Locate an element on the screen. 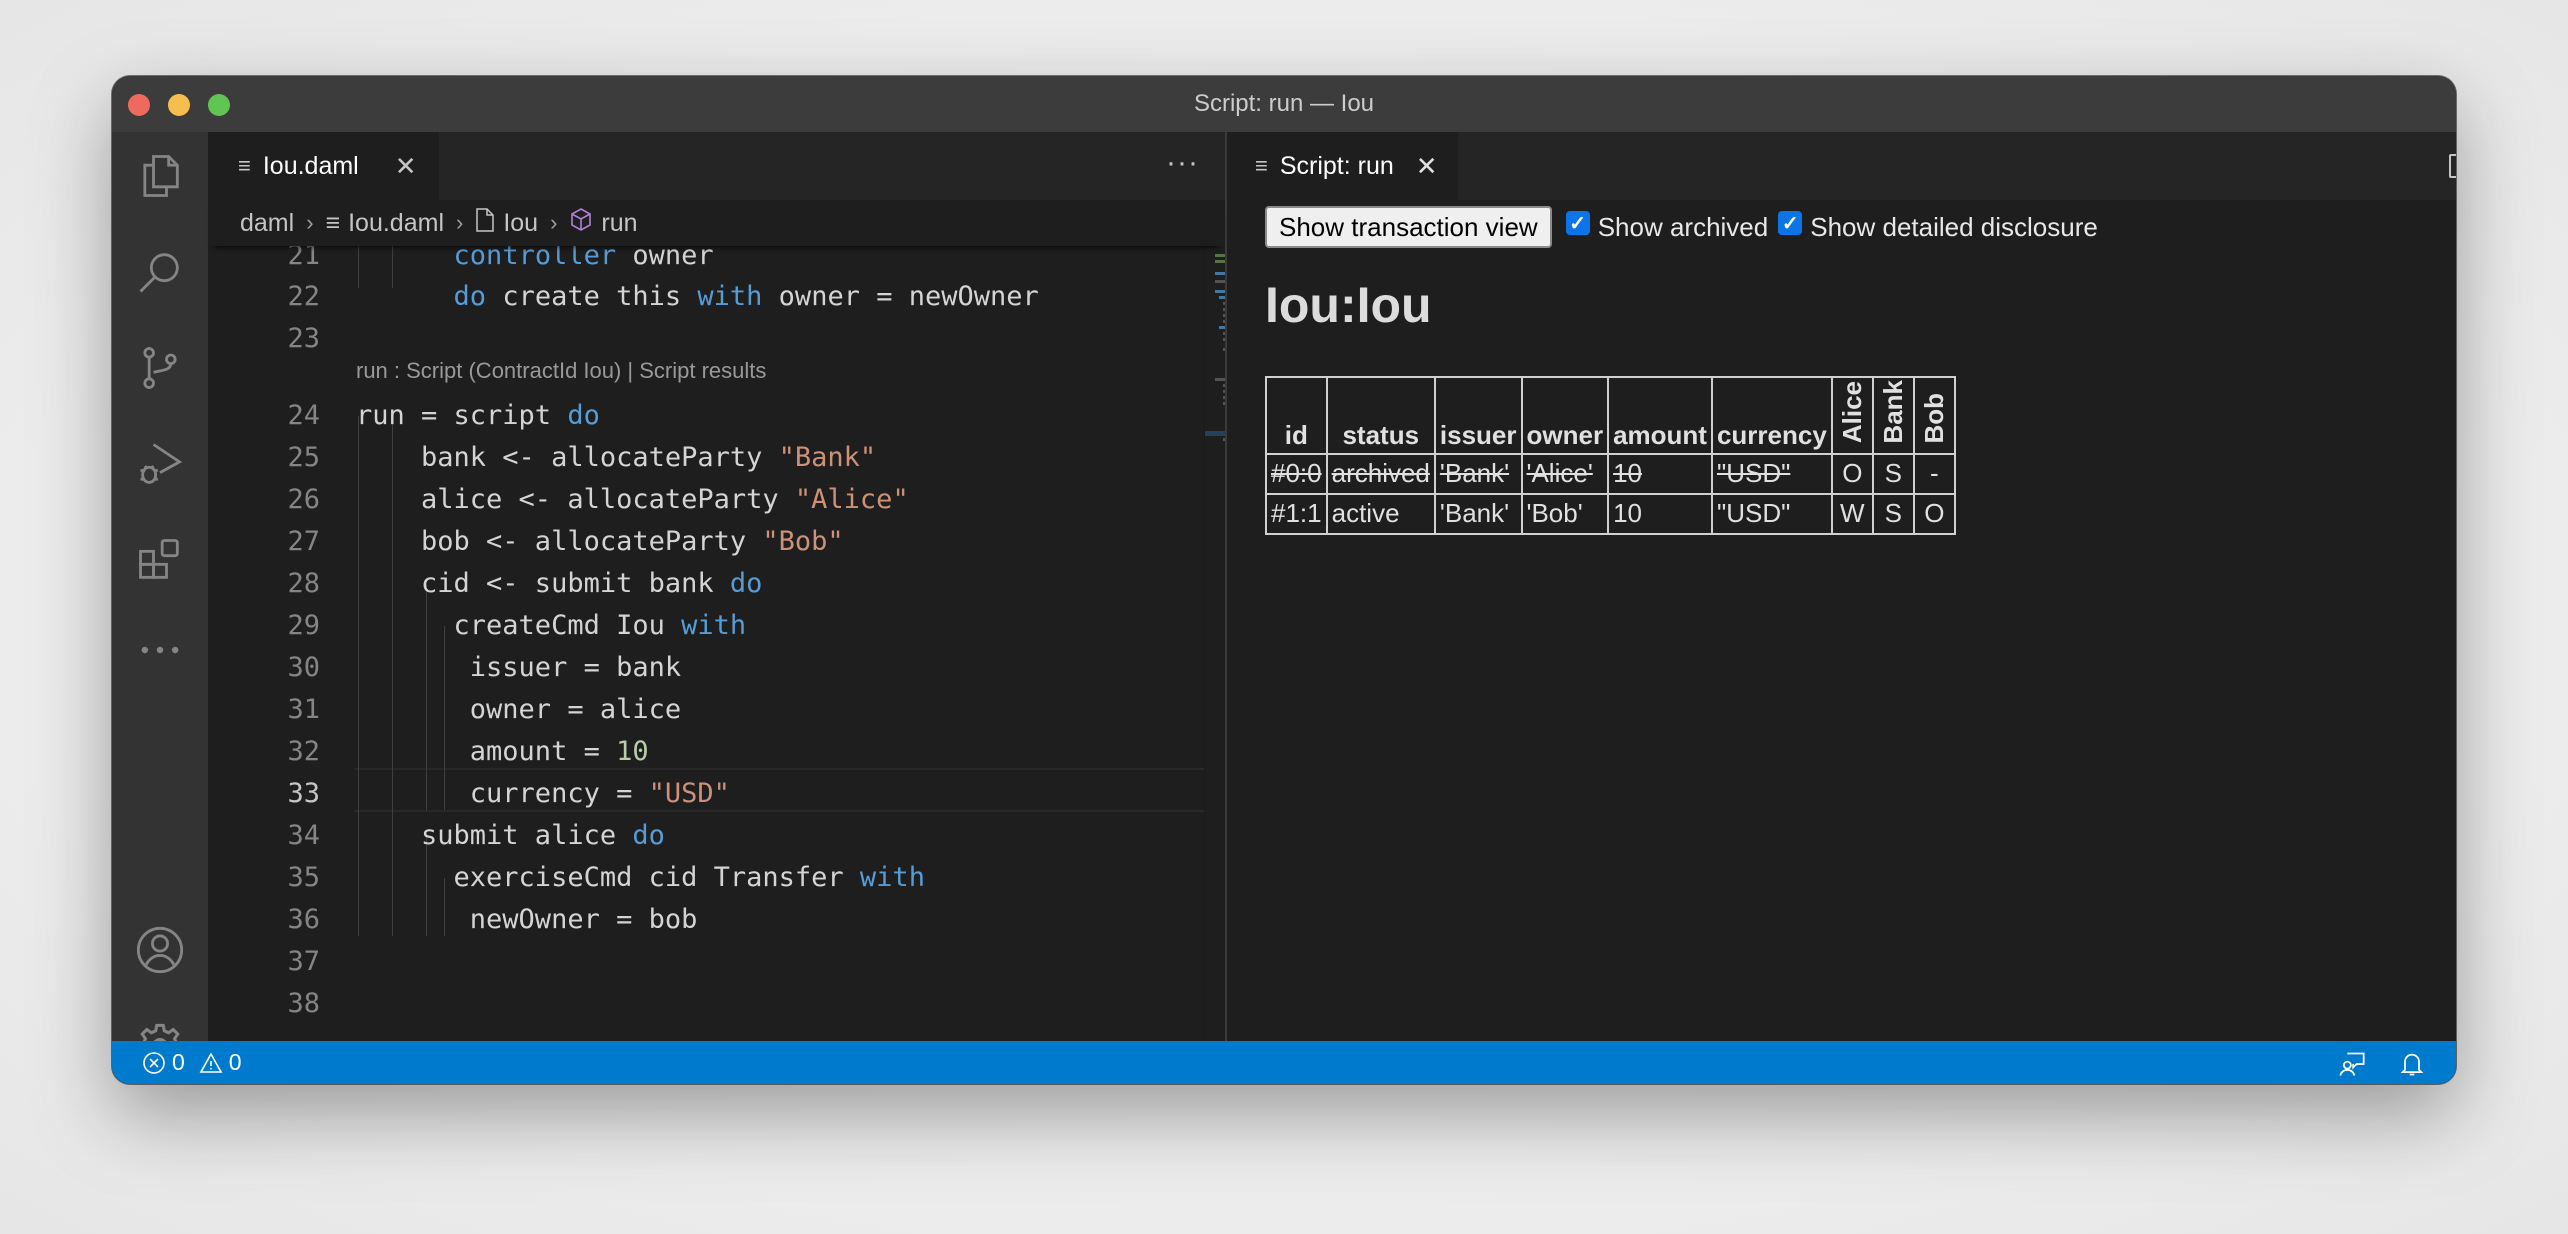 This screenshot has width=2568, height=1234. code-line: 25 bank <- allocateParty "Bank" is located at coordinates (706, 457).